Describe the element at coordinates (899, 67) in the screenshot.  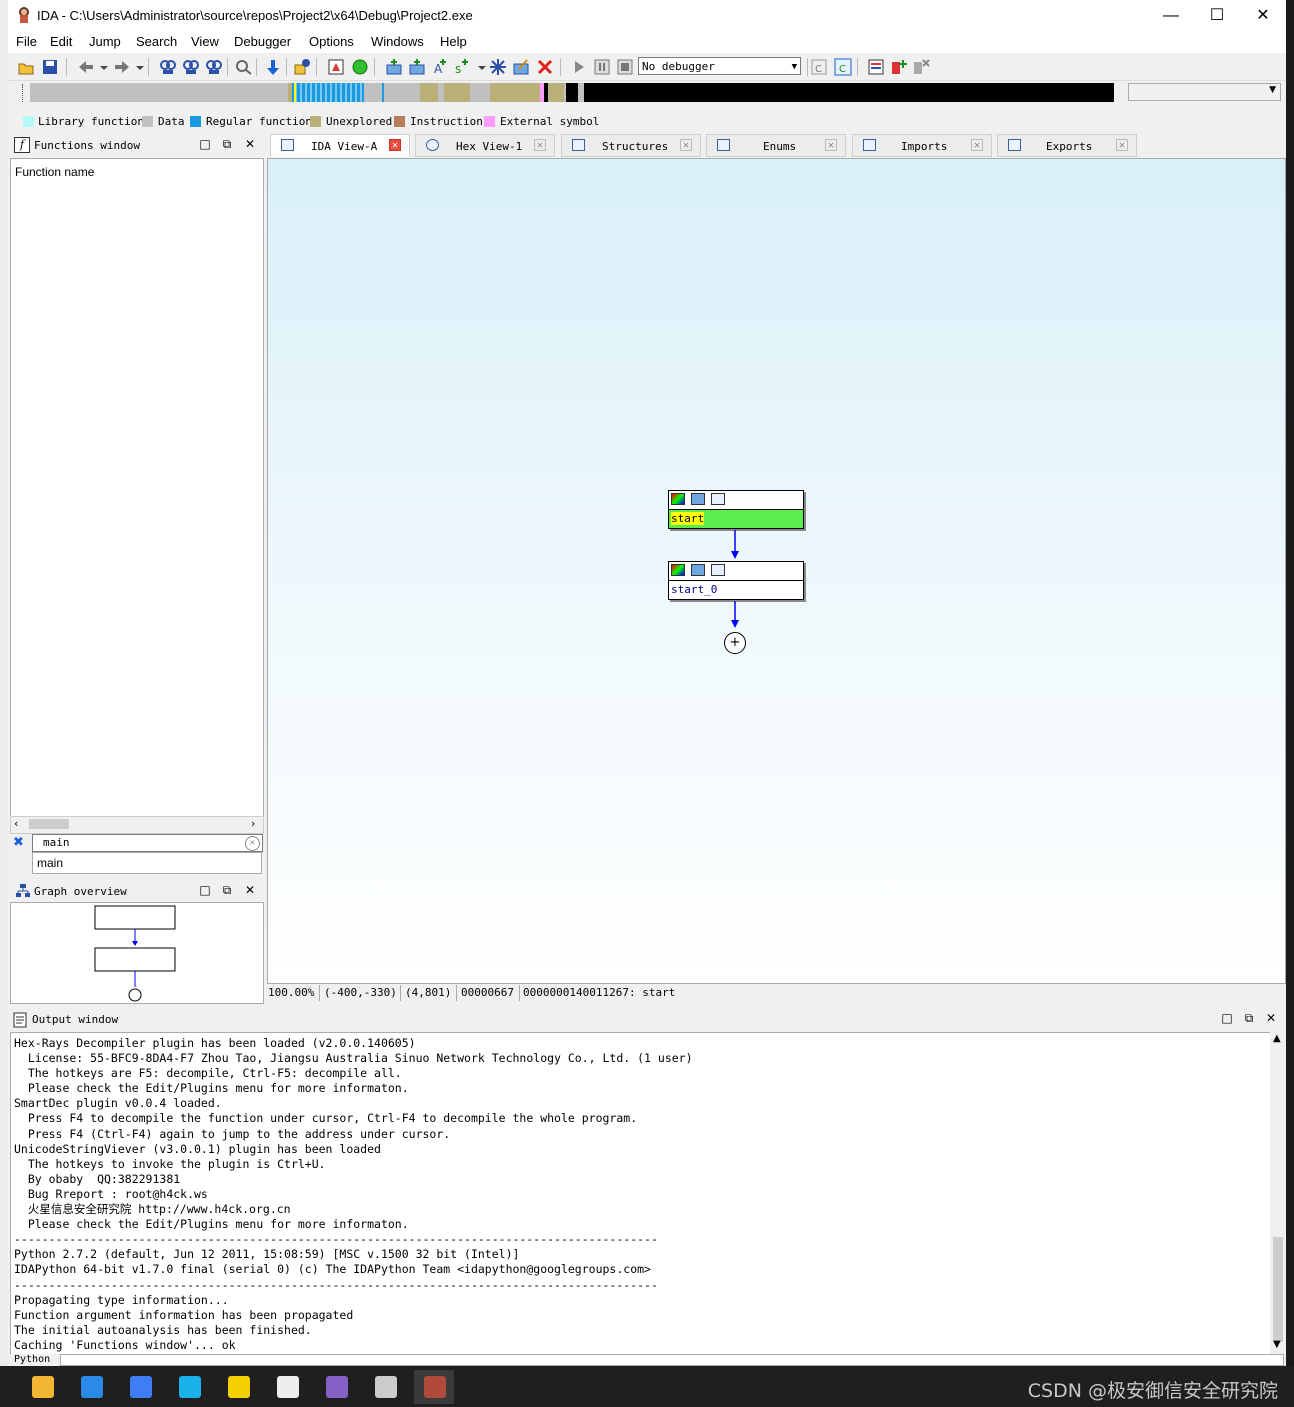
I see `add-breakpoint-icon` at that location.